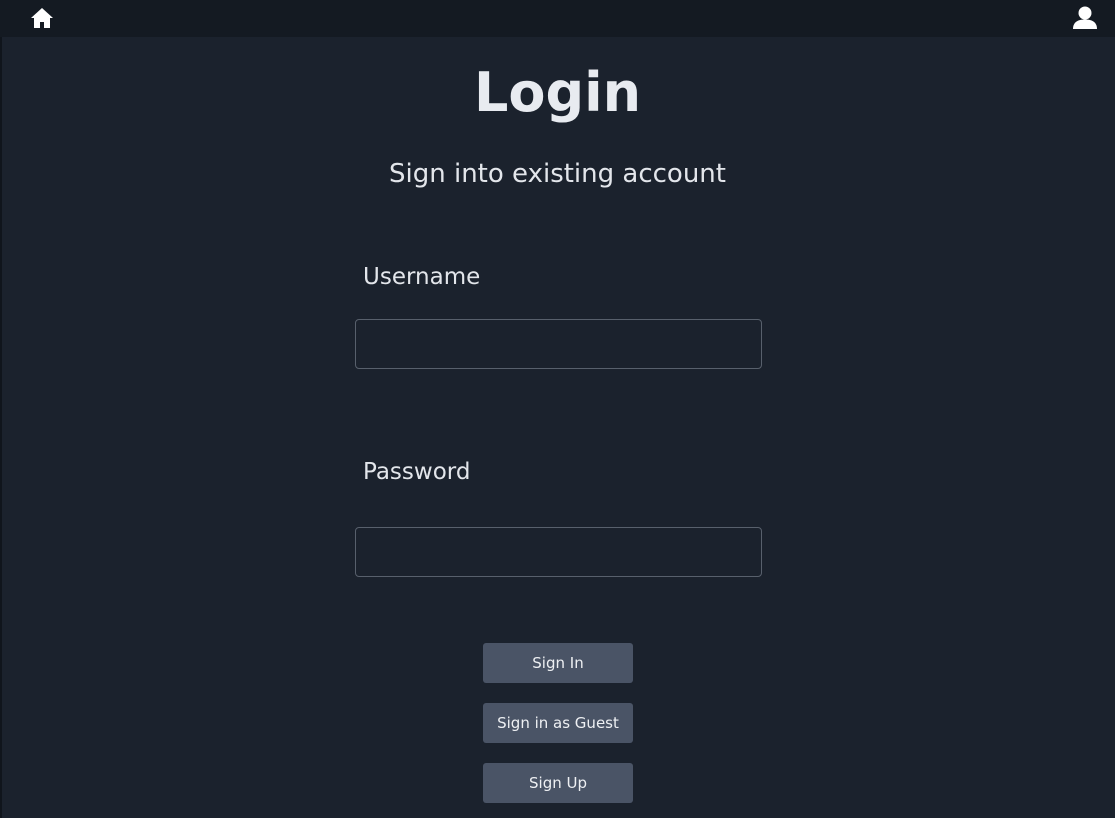 Image resolution: width=1115 pixels, height=818 pixels. I want to click on user-icon, so click(1085, 17).